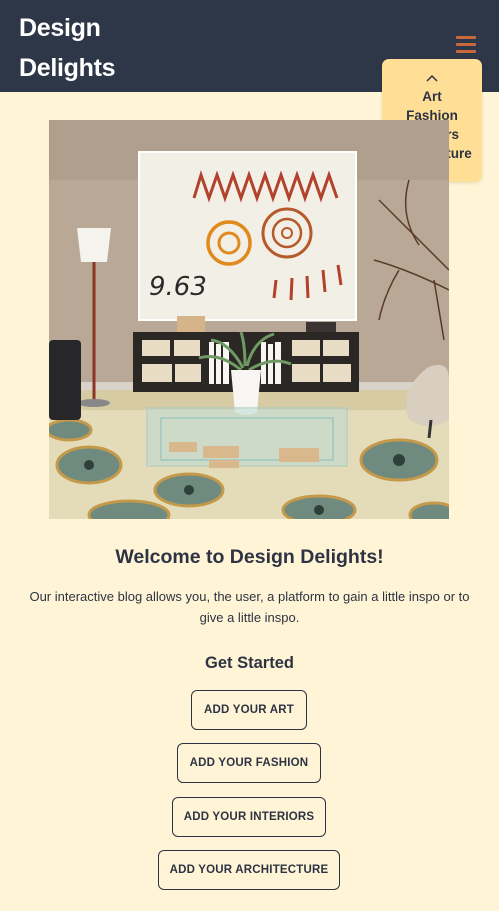 The image size is (499, 911). I want to click on brand-line-1: Design, so click(60, 28).